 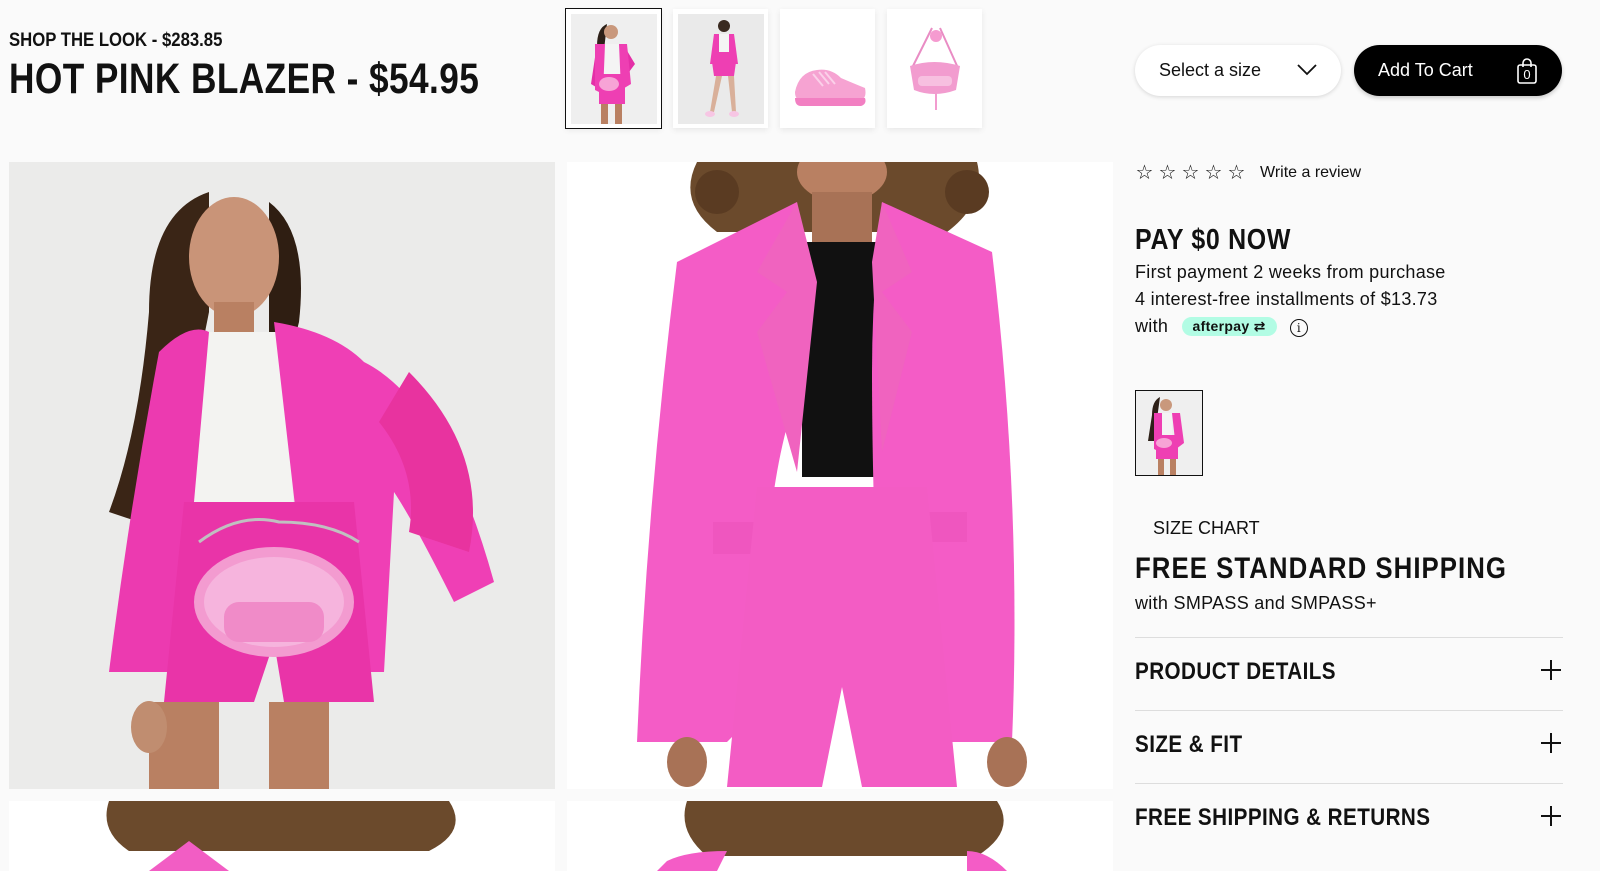 I want to click on write-review-link: Write a review, so click(x=1310, y=173).